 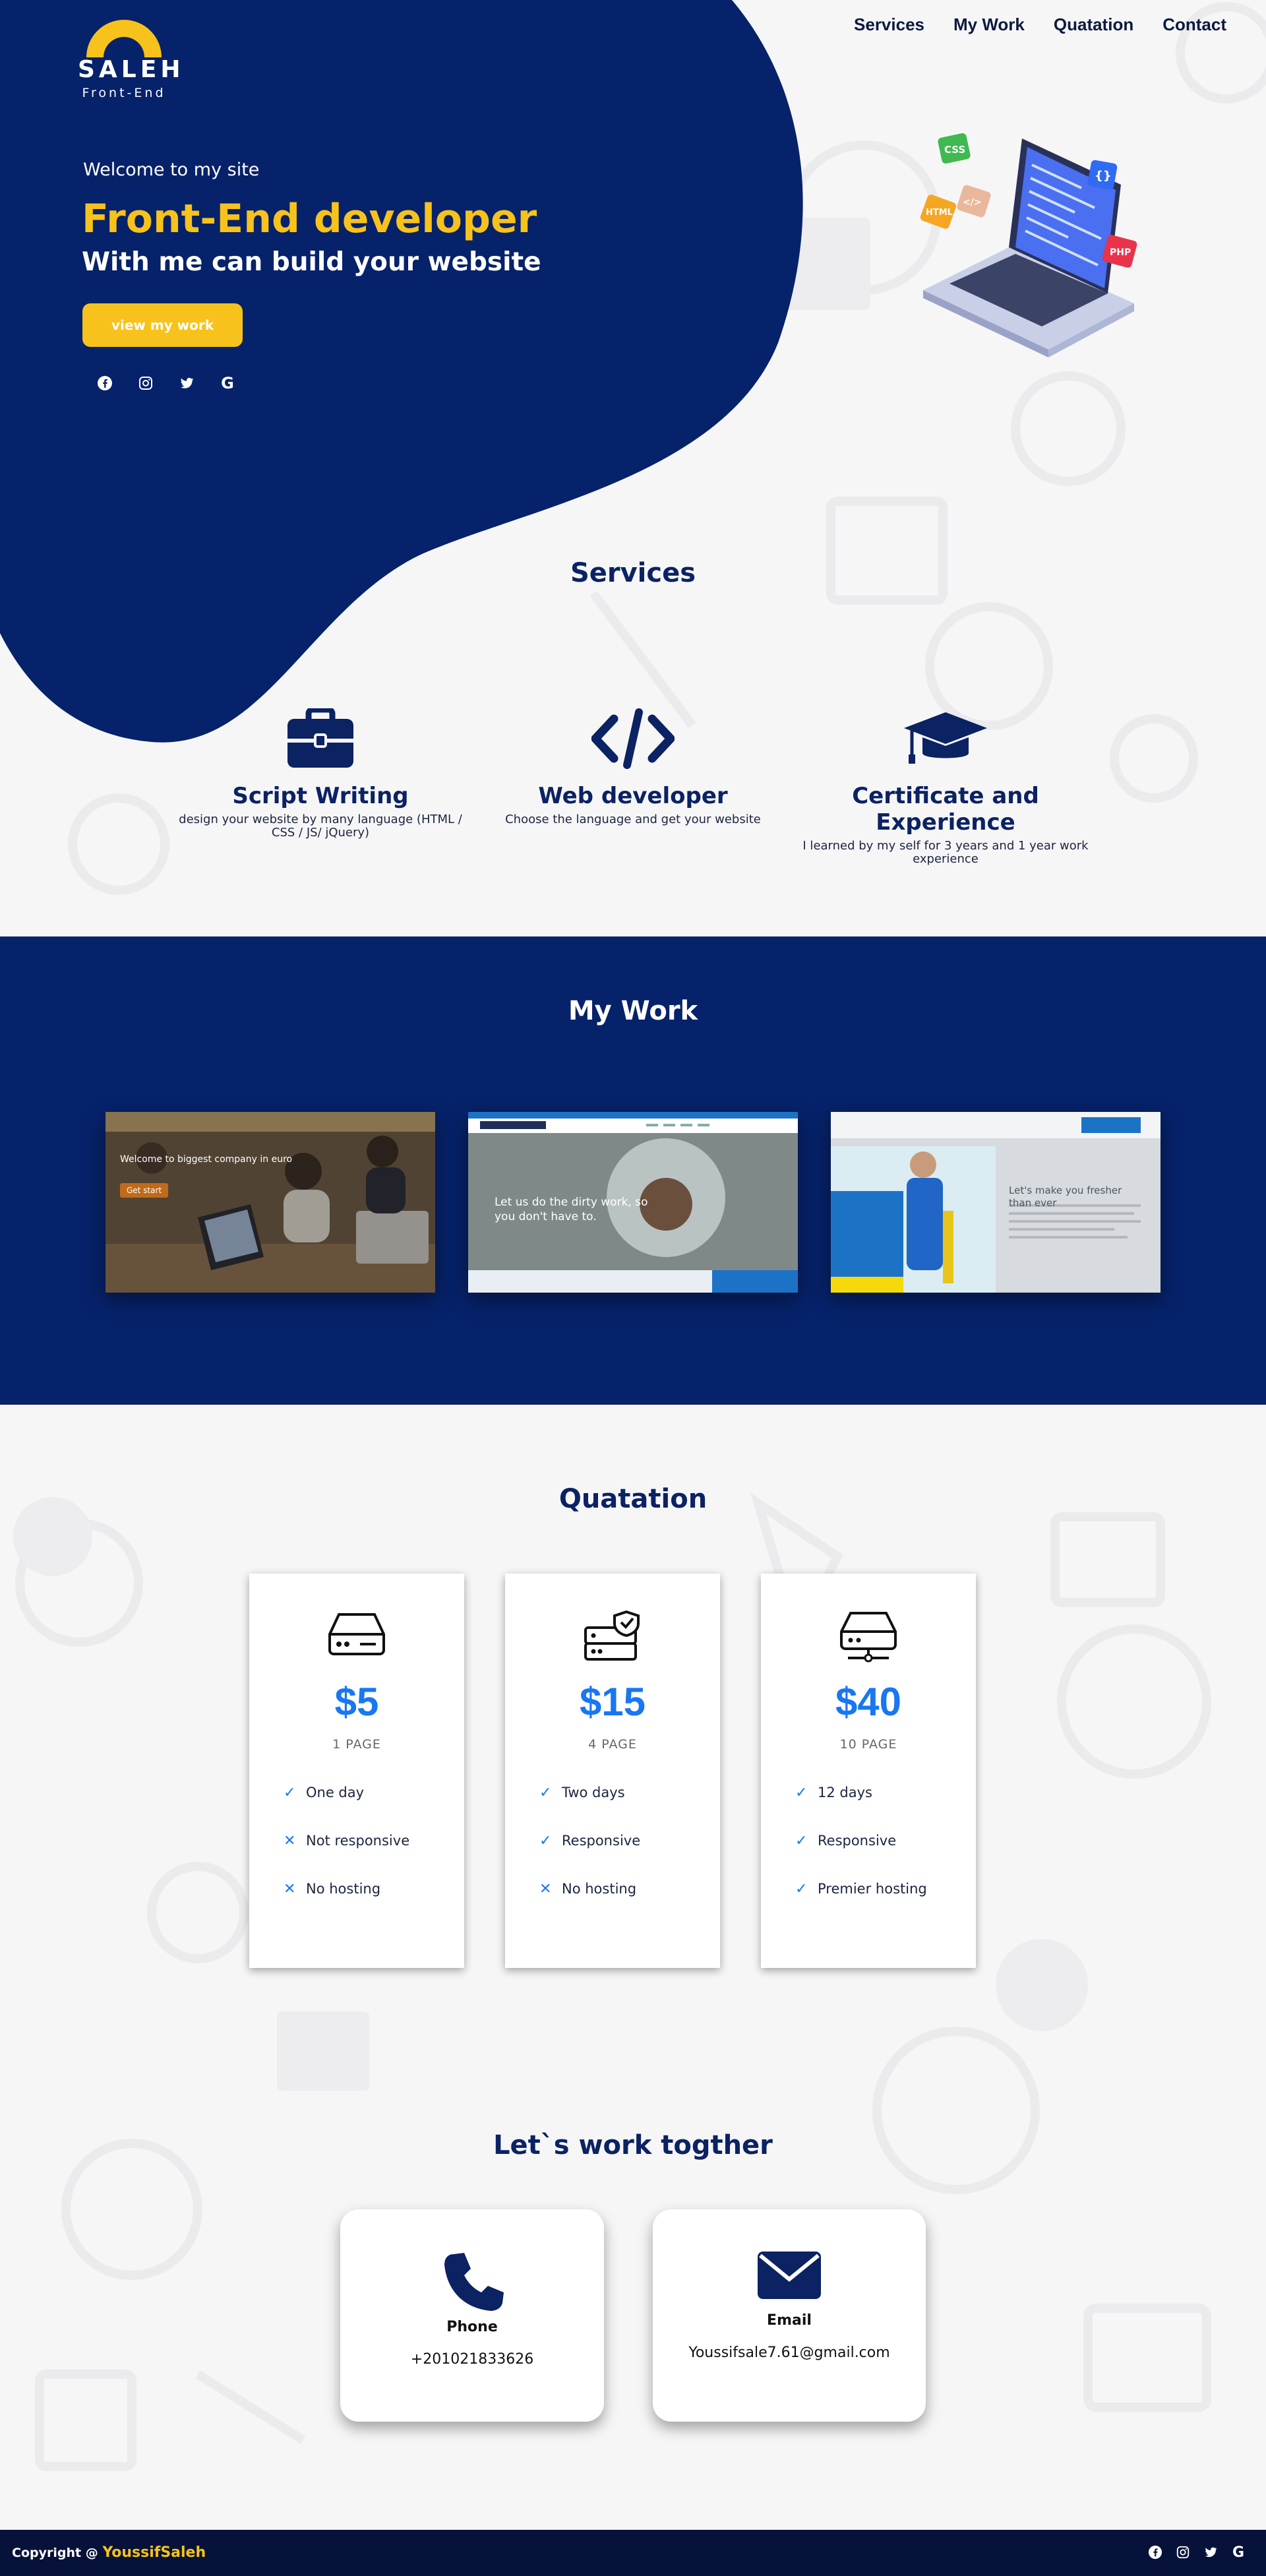 I want to click on phone-value: +201021833626, so click(x=472, y=2359).